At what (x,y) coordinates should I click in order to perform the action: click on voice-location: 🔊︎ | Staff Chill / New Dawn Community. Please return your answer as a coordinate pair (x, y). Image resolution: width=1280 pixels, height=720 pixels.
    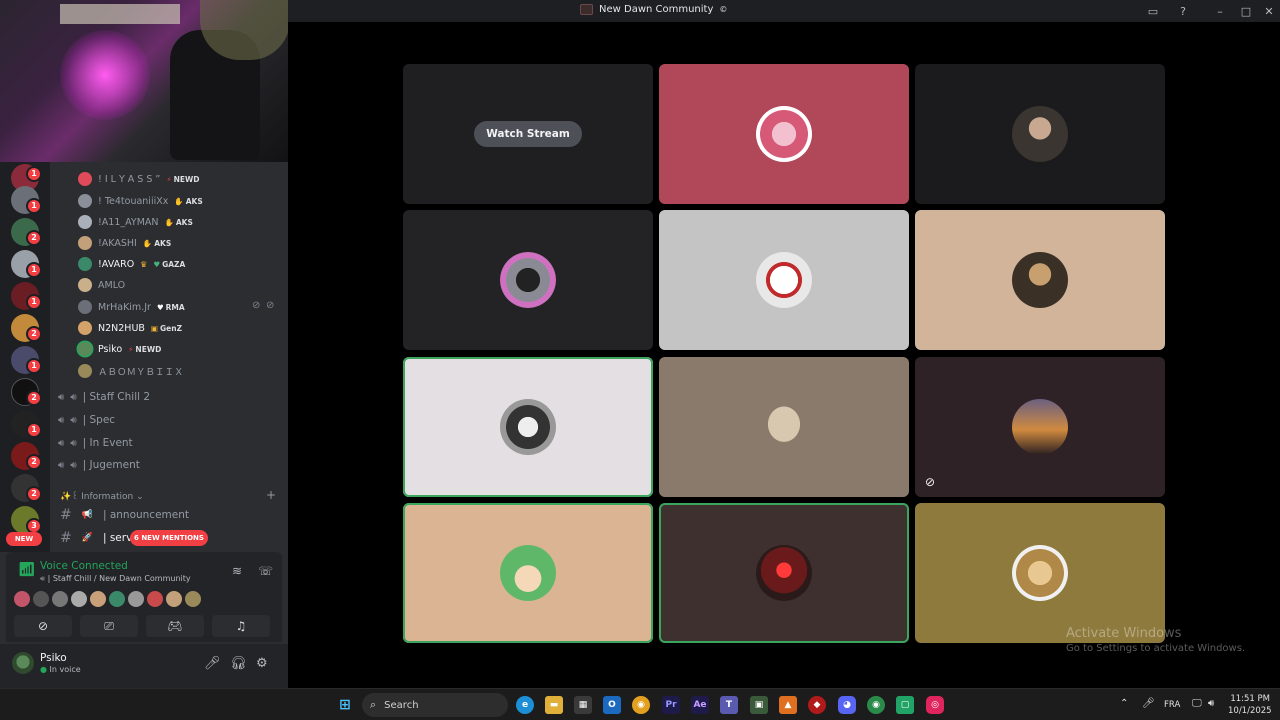
    Looking at the image, I should click on (115, 579).